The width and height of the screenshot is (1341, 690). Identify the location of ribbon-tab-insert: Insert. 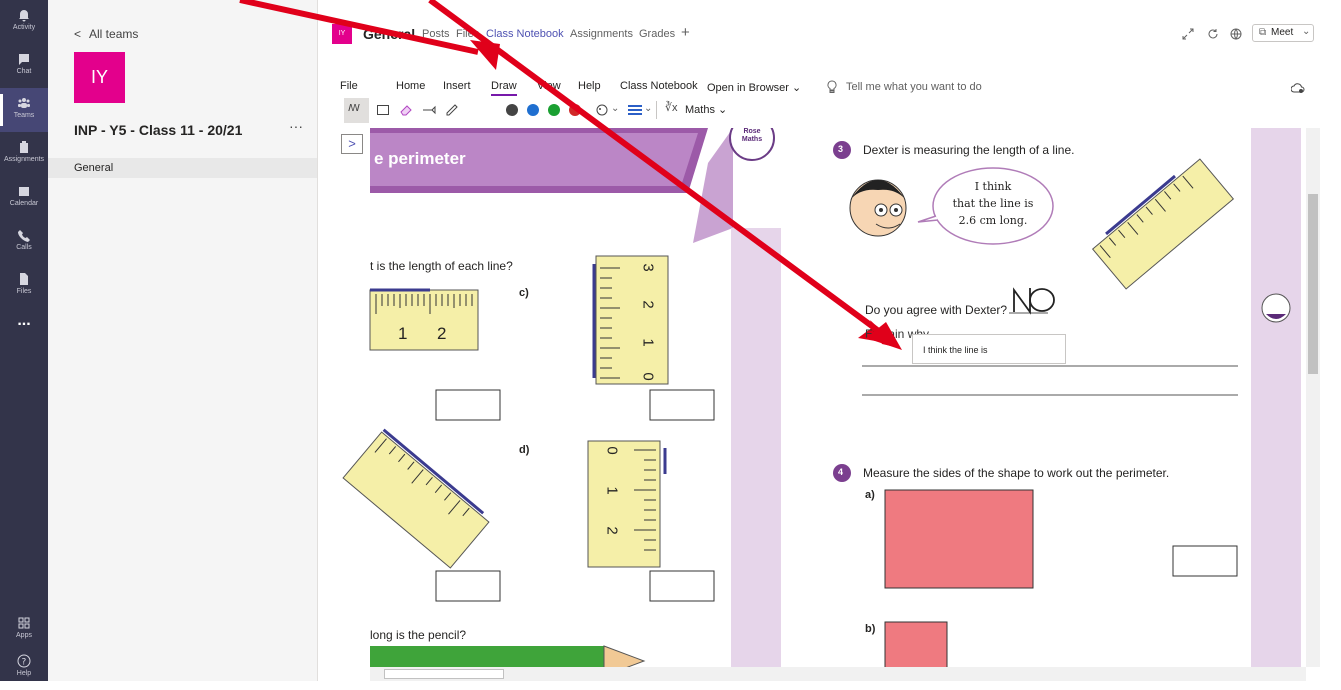
(457, 86).